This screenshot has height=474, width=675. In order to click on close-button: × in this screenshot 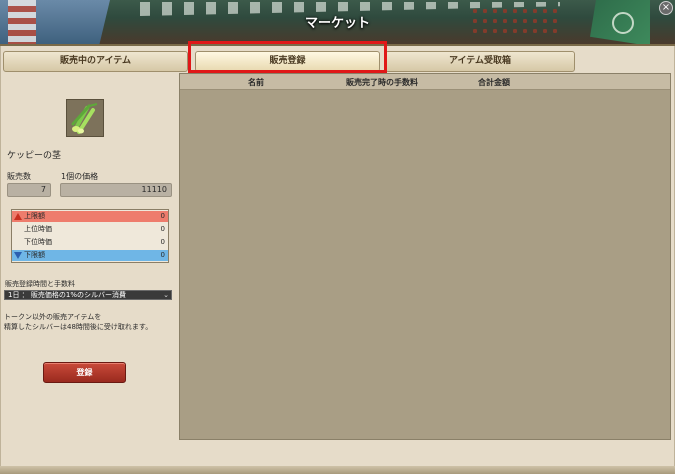, I will do `click(666, 8)`.